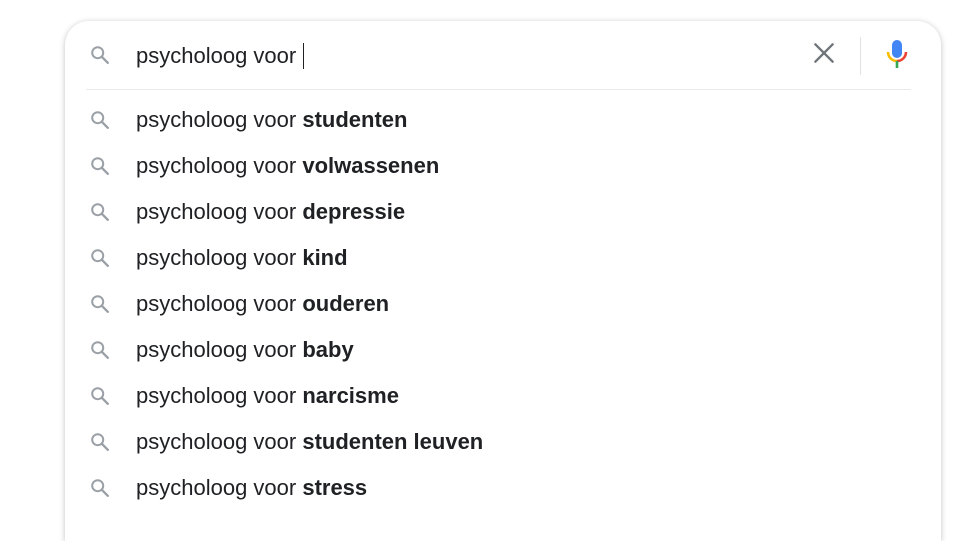  What do you see at coordinates (350, 395) in the screenshot?
I see `suggestion-completion: narcisme` at bounding box center [350, 395].